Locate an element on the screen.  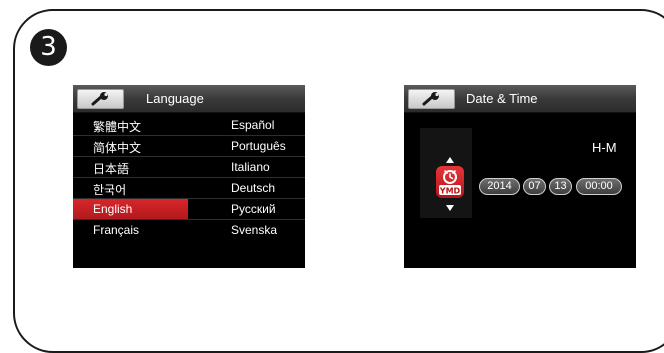
ymd-icon-label: YMD is located at coordinates (450, 191).